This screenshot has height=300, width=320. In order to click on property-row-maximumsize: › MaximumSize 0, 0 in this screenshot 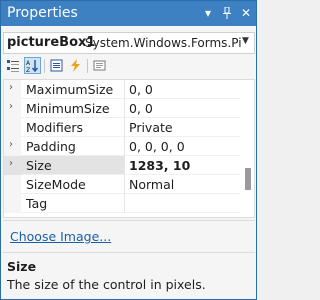, I will do `click(122, 89)`.